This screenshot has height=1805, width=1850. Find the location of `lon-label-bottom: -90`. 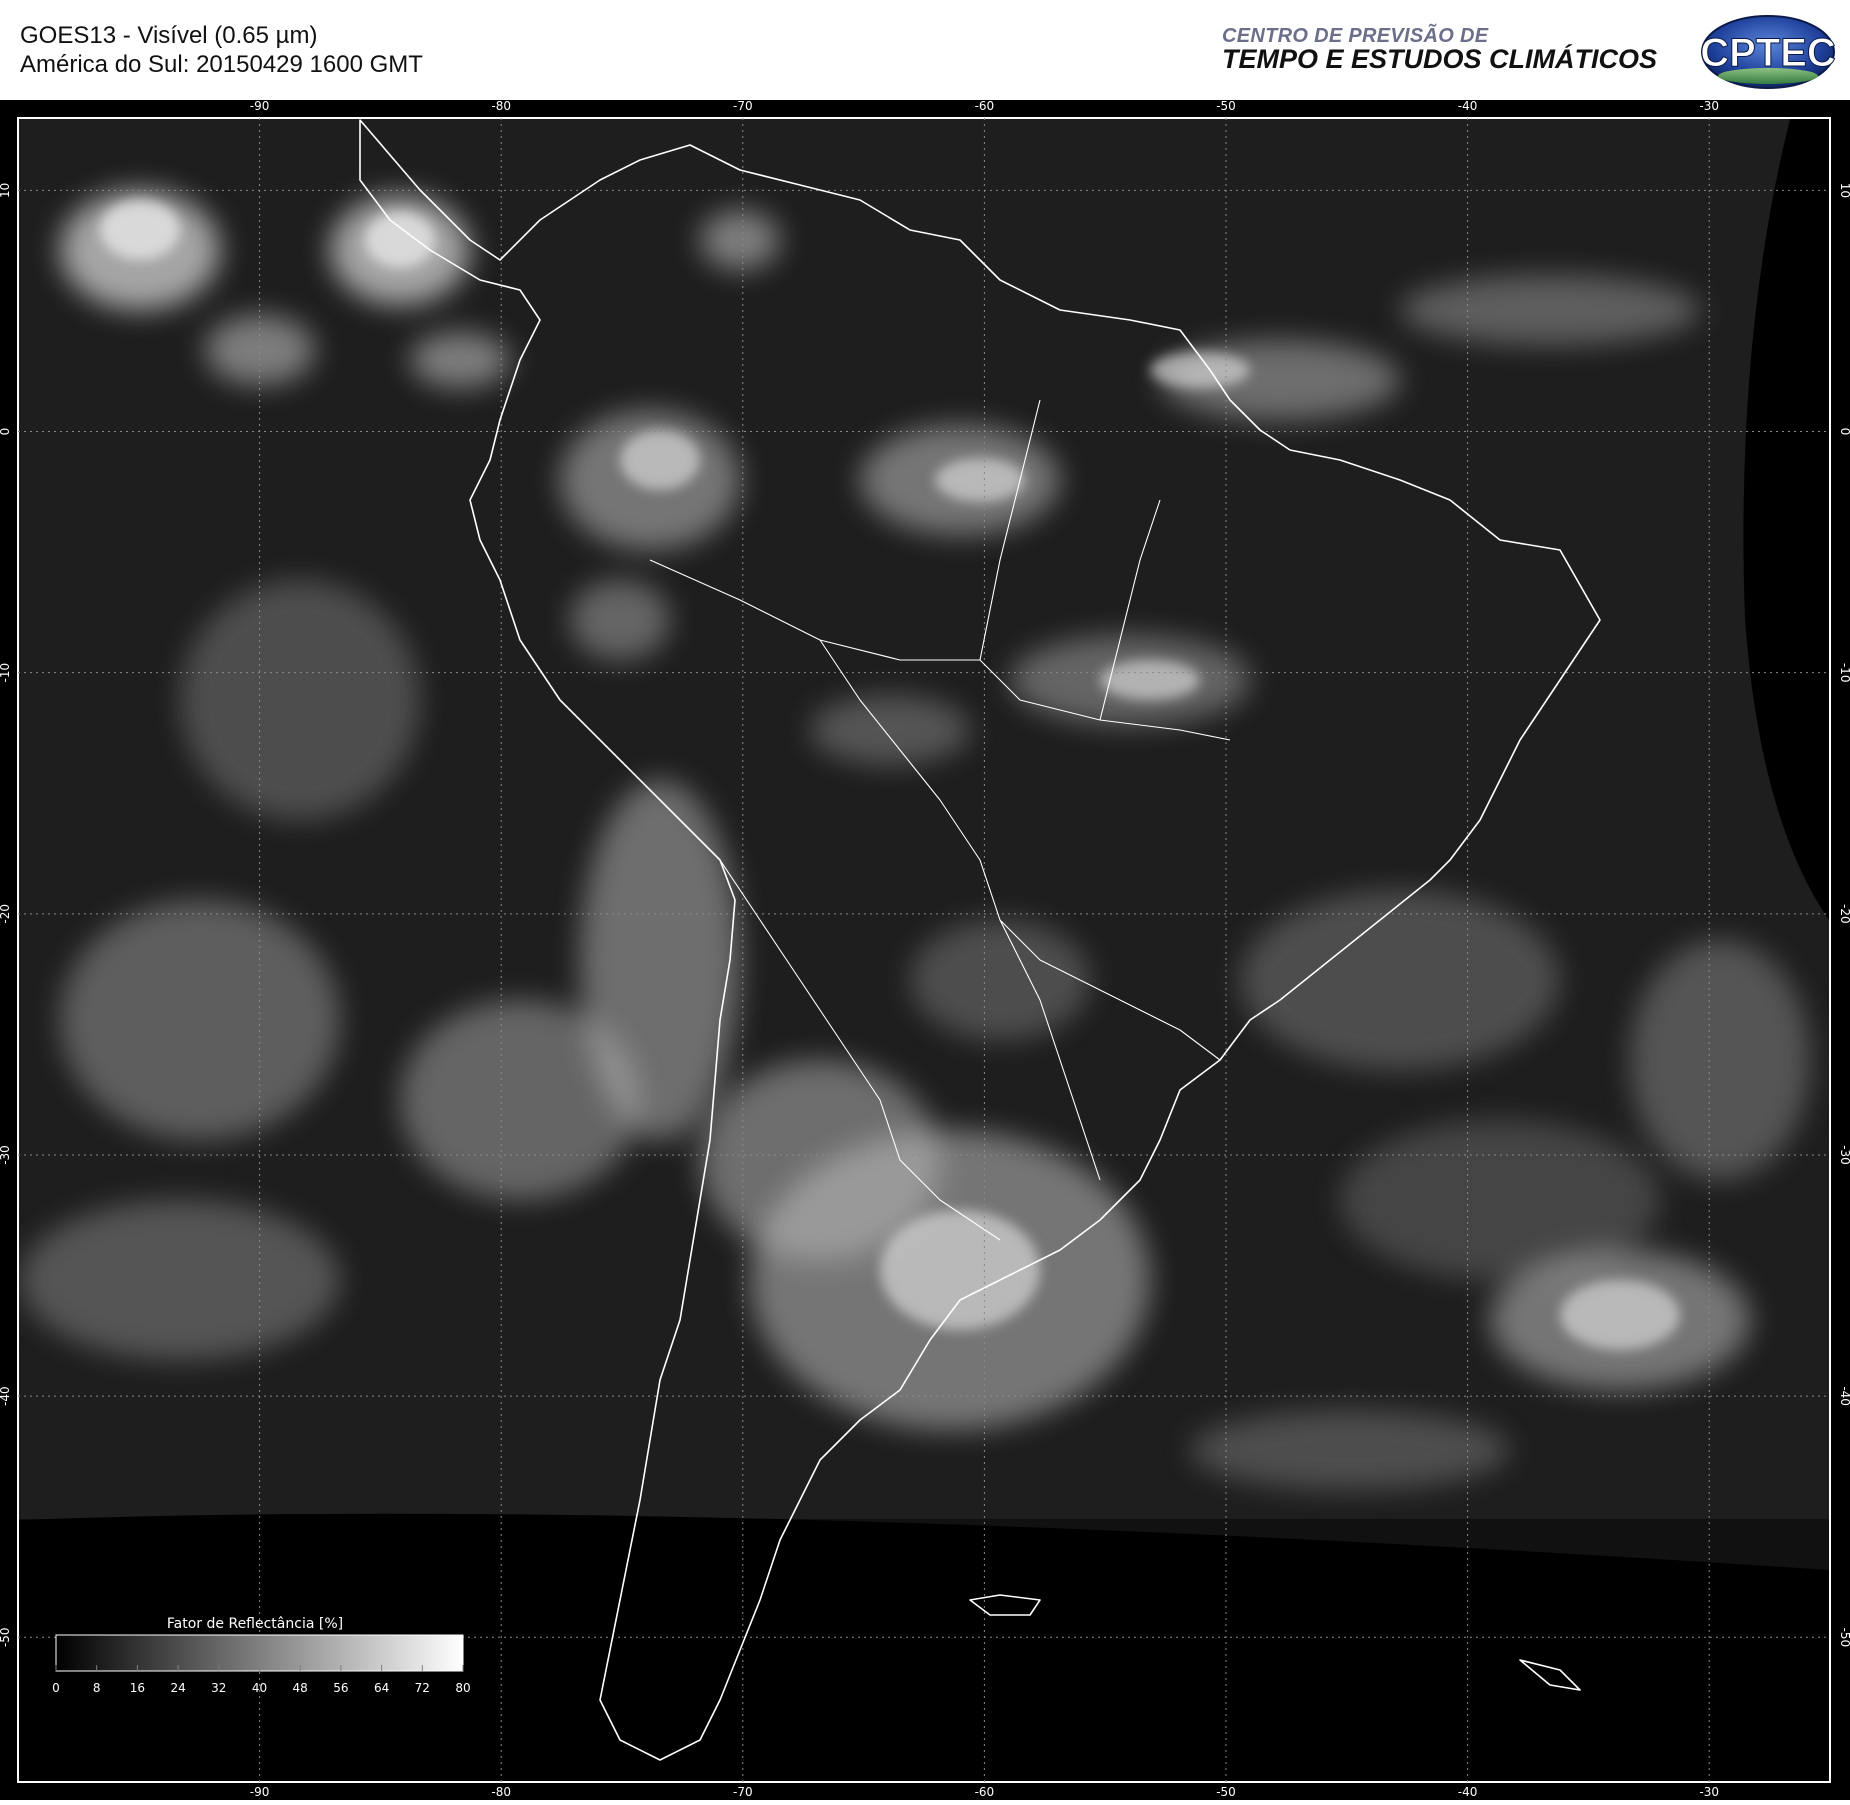

lon-label-bottom: -90 is located at coordinates (260, 1792).